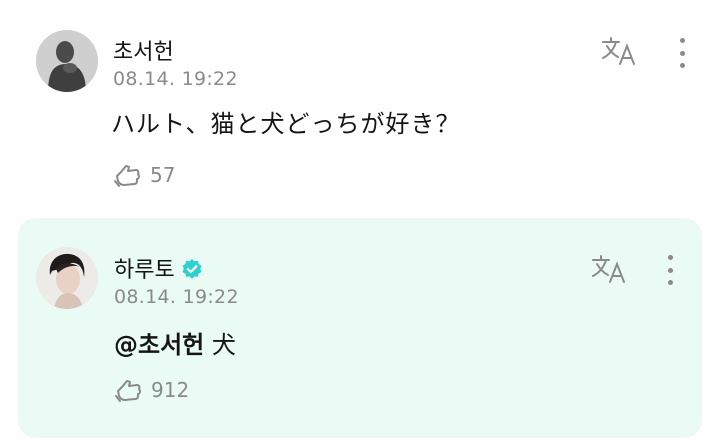 Image resolution: width=720 pixels, height=446 pixels. What do you see at coordinates (143, 50) in the screenshot?
I see `comment-author: 초서헌` at bounding box center [143, 50].